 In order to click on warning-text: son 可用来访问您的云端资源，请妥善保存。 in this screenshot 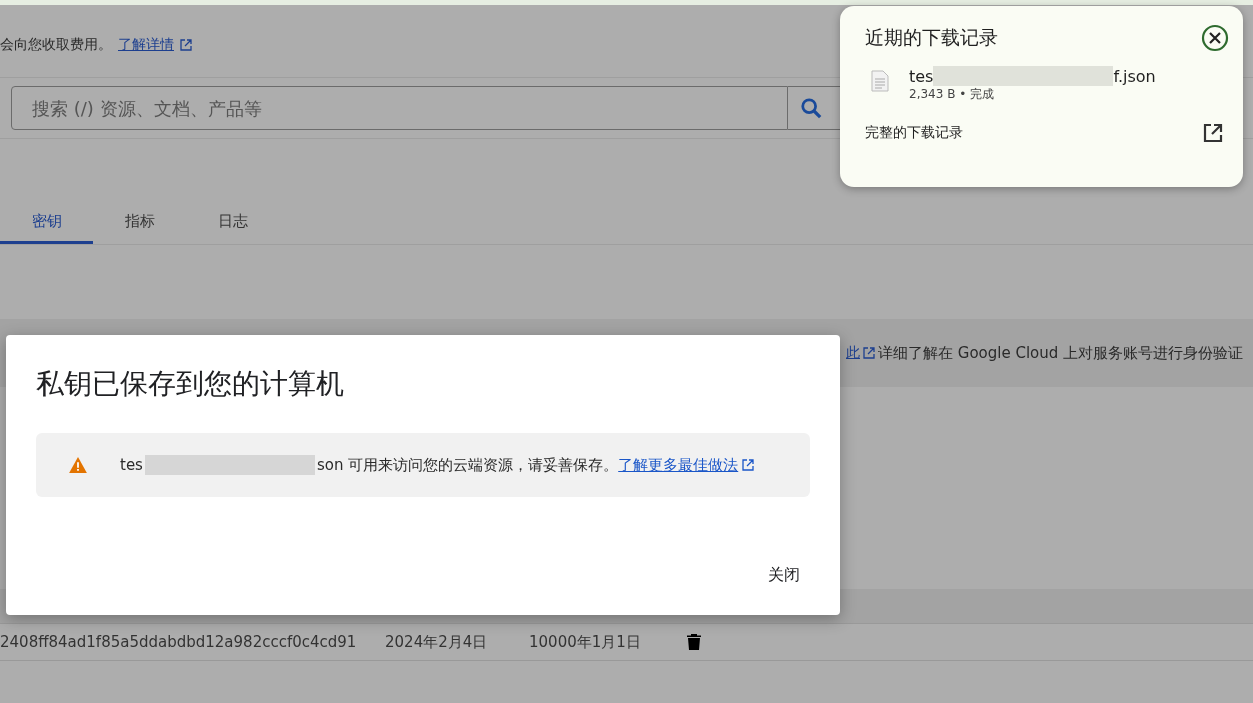, I will do `click(467, 465)`.